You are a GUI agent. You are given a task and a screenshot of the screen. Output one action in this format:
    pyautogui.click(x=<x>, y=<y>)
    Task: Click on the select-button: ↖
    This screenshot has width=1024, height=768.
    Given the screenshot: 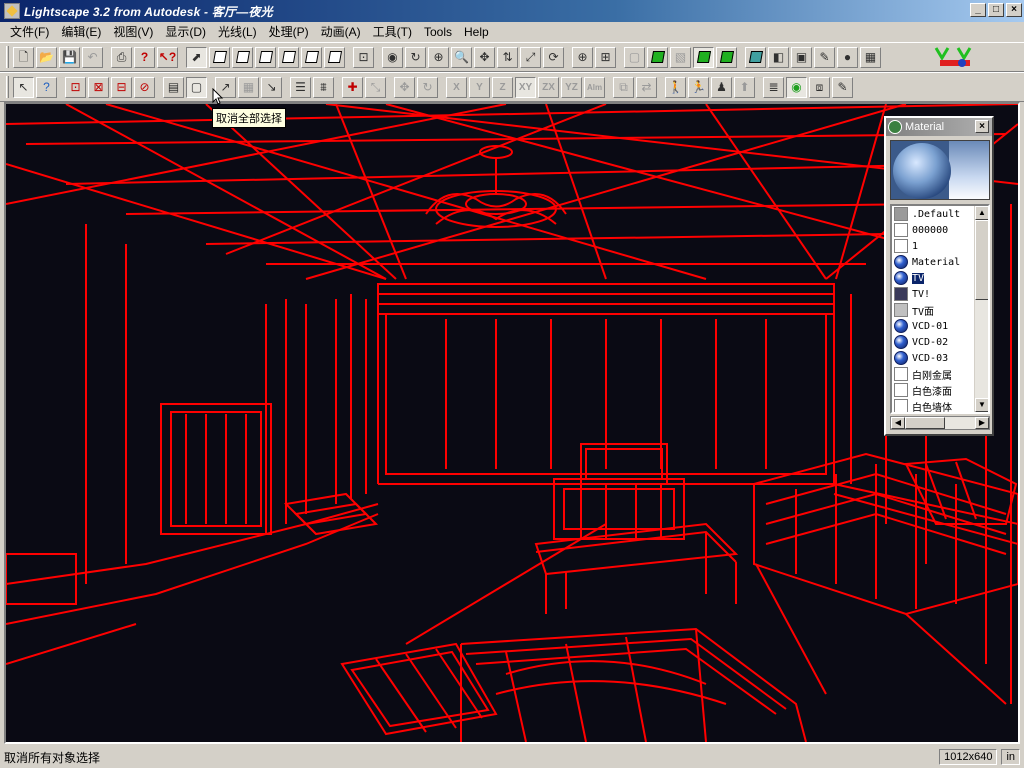 What is the action you would take?
    pyautogui.click(x=23, y=87)
    